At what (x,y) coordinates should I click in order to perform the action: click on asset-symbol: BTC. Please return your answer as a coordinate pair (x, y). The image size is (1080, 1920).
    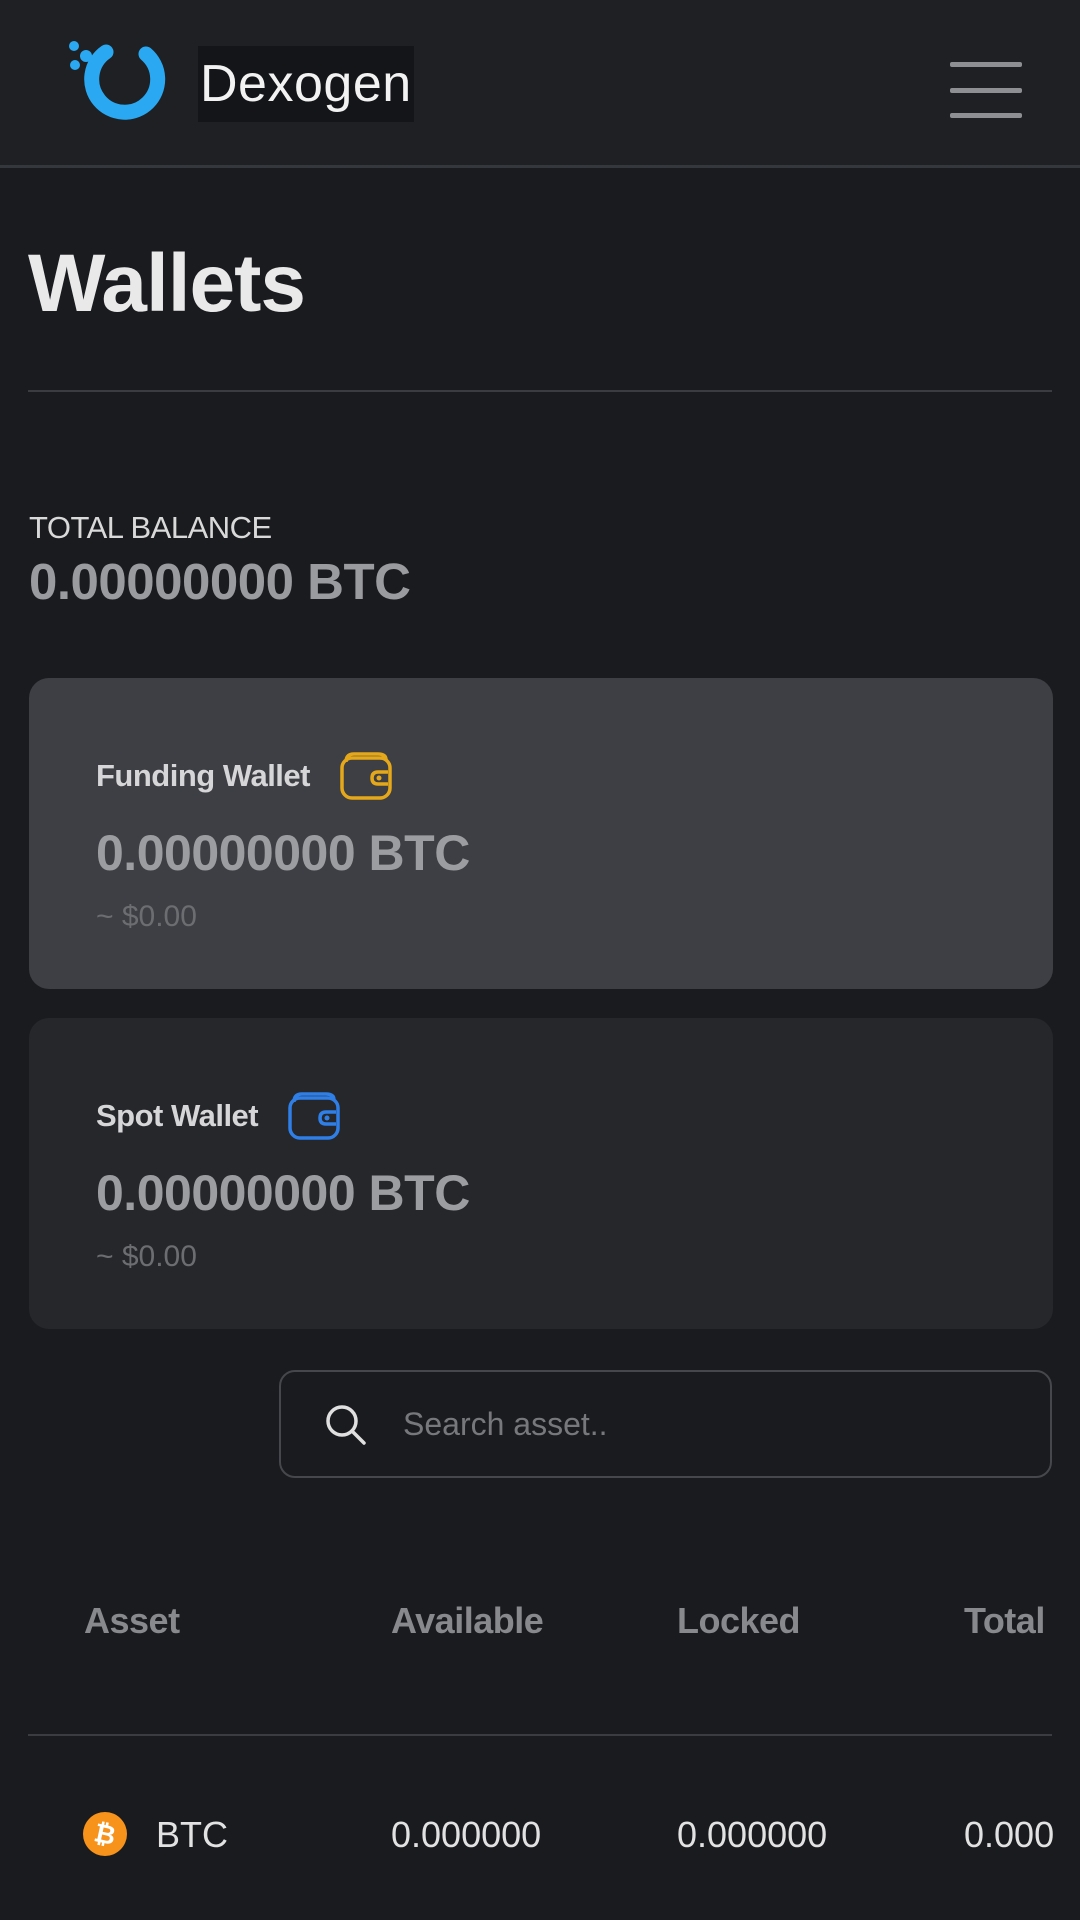
    Looking at the image, I should click on (192, 1834).